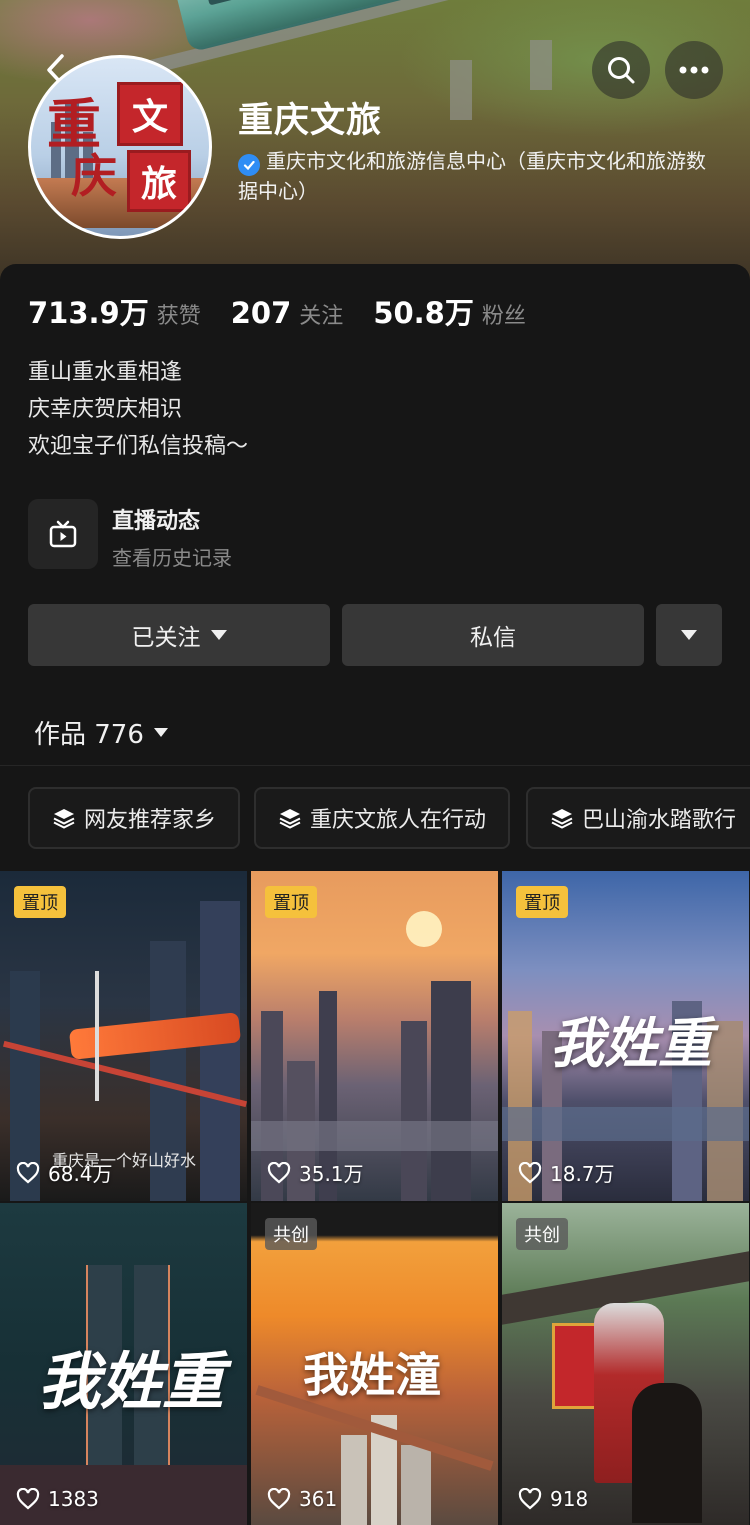 This screenshot has width=750, height=1525. I want to click on verified-text: 重庆市文化和旅游信息中心（重庆市文化和旅游数据中心）, so click(472, 176).